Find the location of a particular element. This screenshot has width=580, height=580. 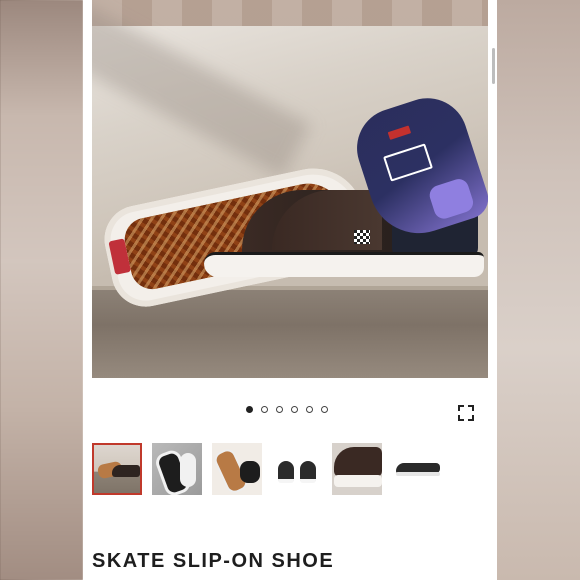

checker-detail is located at coordinates (362, 237).